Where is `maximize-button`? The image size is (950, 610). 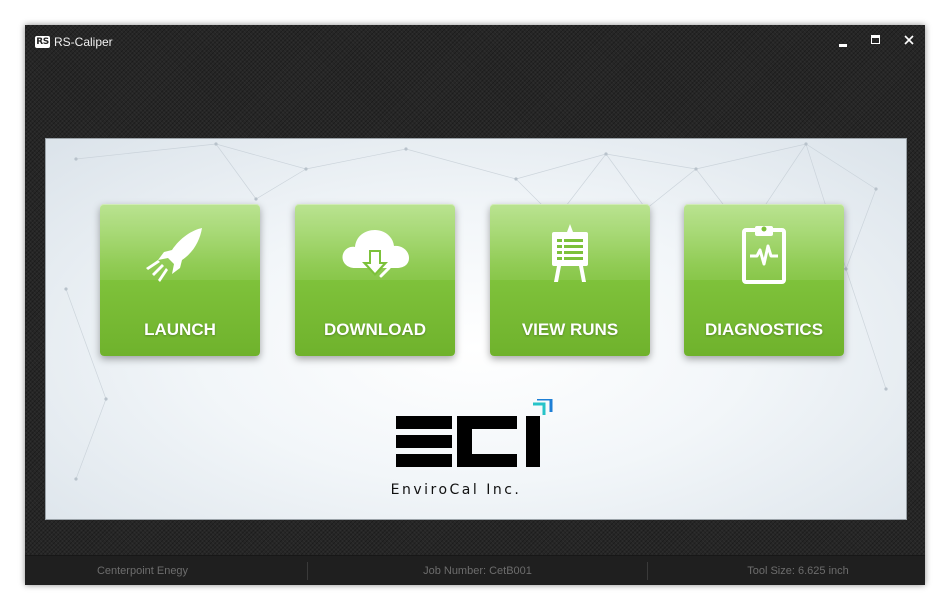 maximize-button is located at coordinates (876, 41).